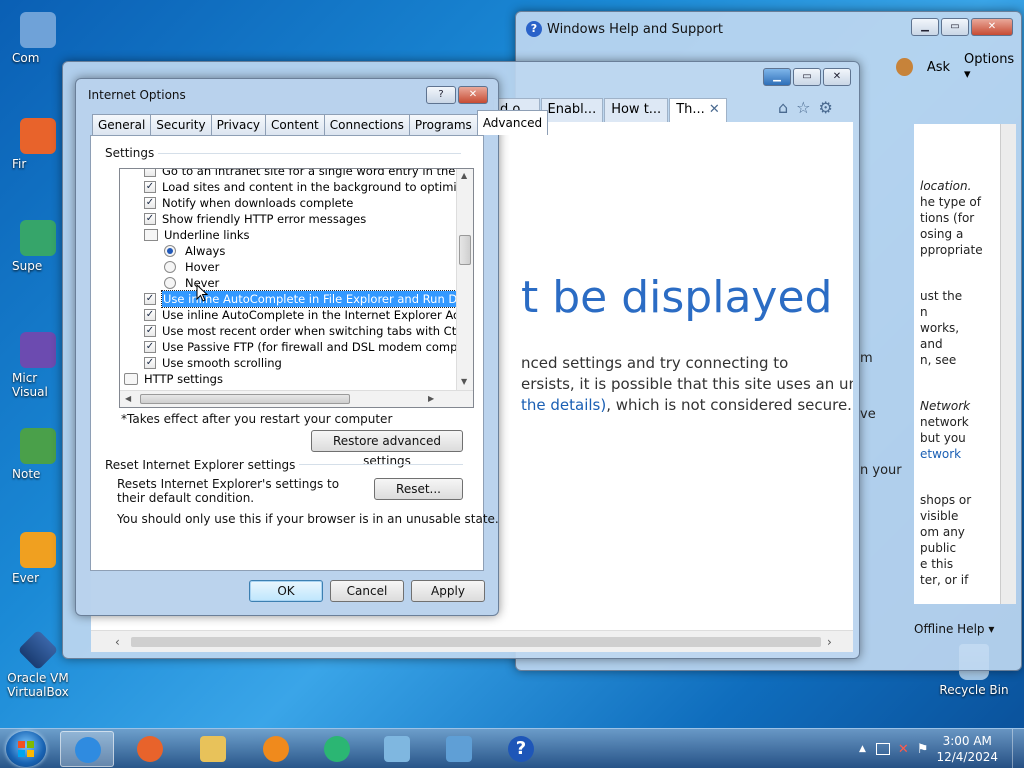 The height and width of the screenshot is (768, 1024). What do you see at coordinates (862, 749) in the screenshot?
I see `show-hidden-icons-icon: ▲` at bounding box center [862, 749].